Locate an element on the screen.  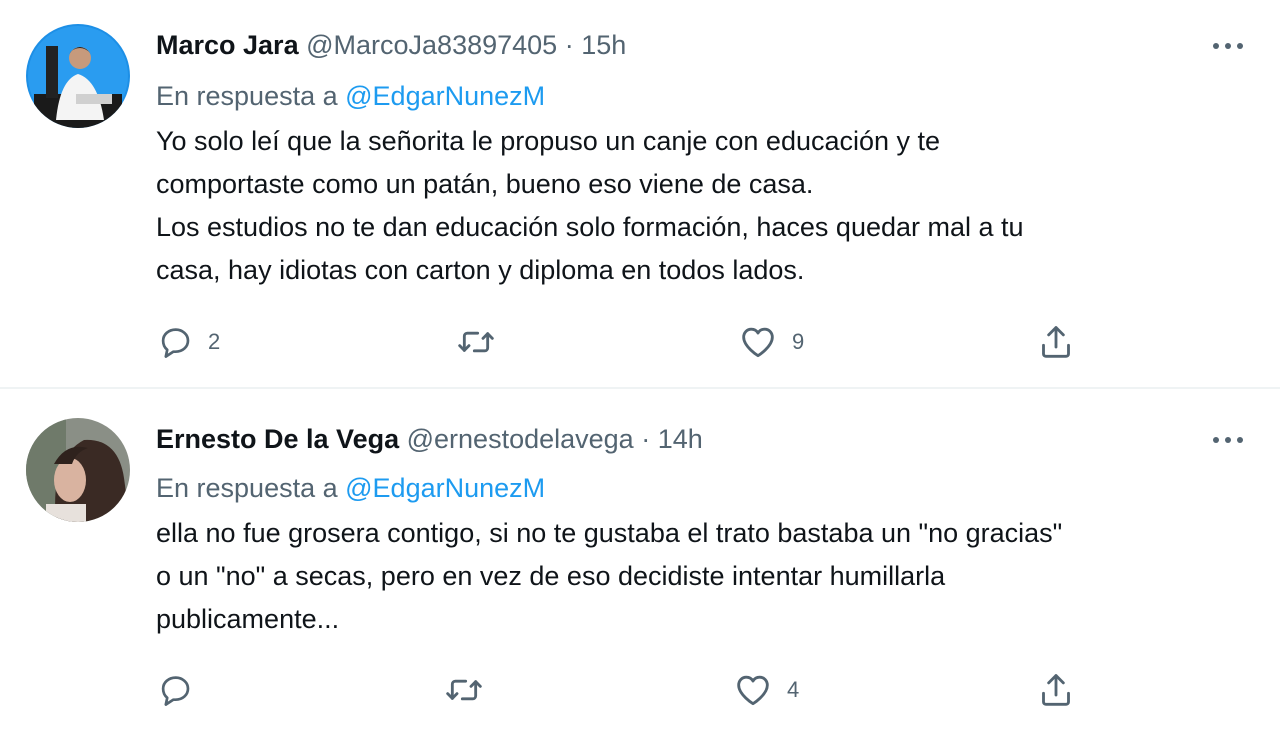
author-handle: @ernestodelavega is located at coordinates (520, 439).